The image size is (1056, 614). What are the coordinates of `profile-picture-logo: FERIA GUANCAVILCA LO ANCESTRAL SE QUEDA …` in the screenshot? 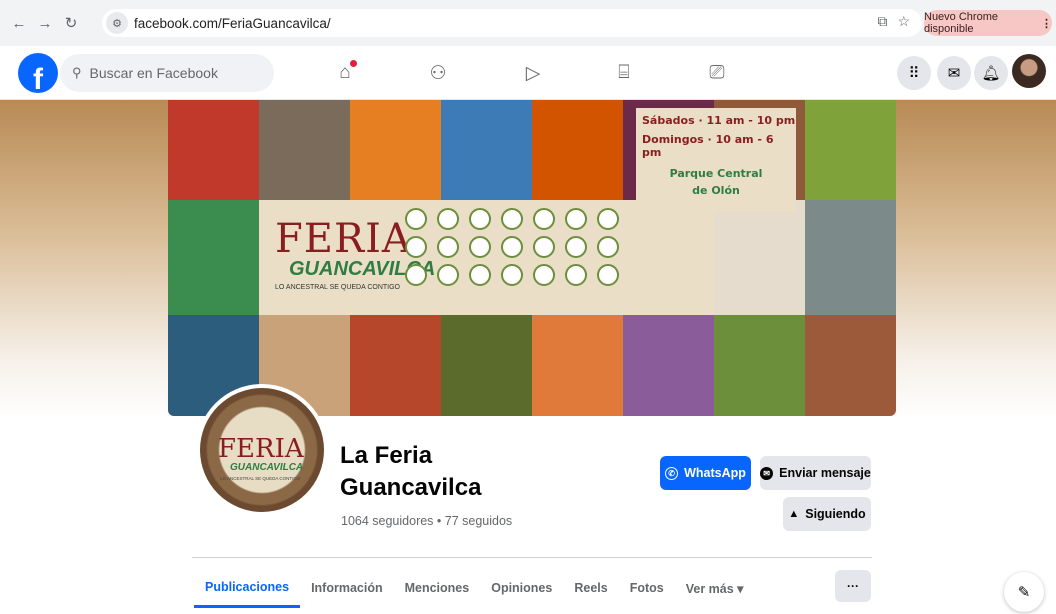 It's located at (262, 450).